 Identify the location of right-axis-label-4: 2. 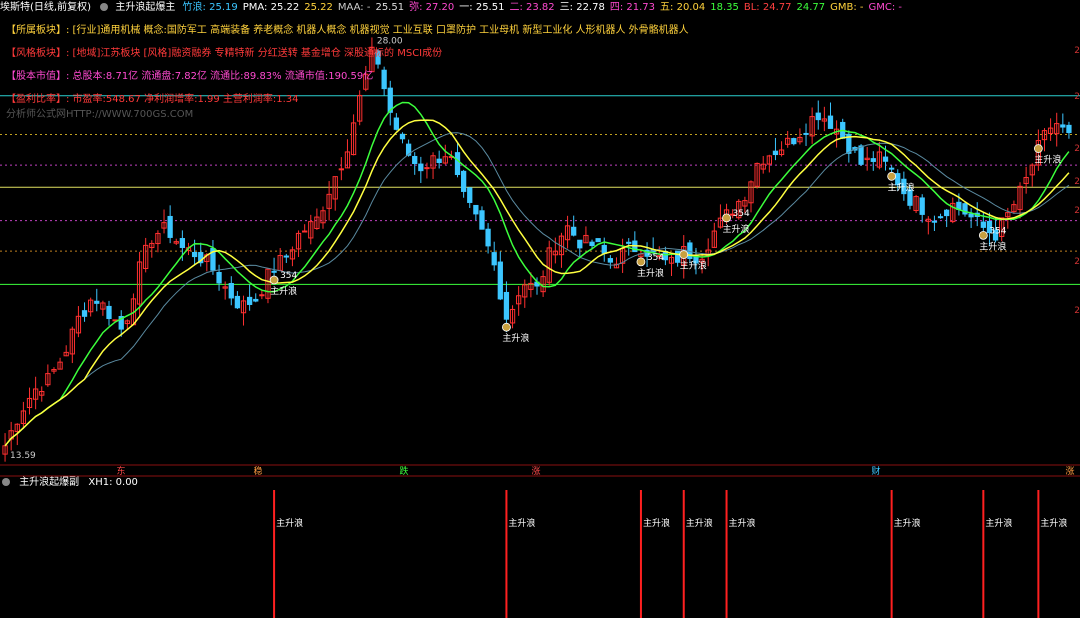
(1077, 211).